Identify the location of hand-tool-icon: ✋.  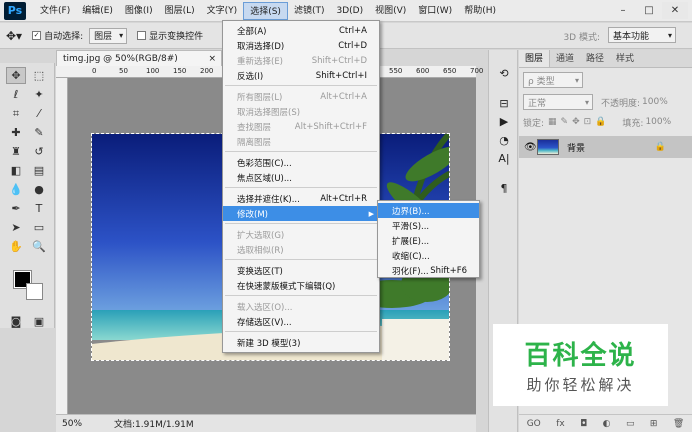
(16, 246).